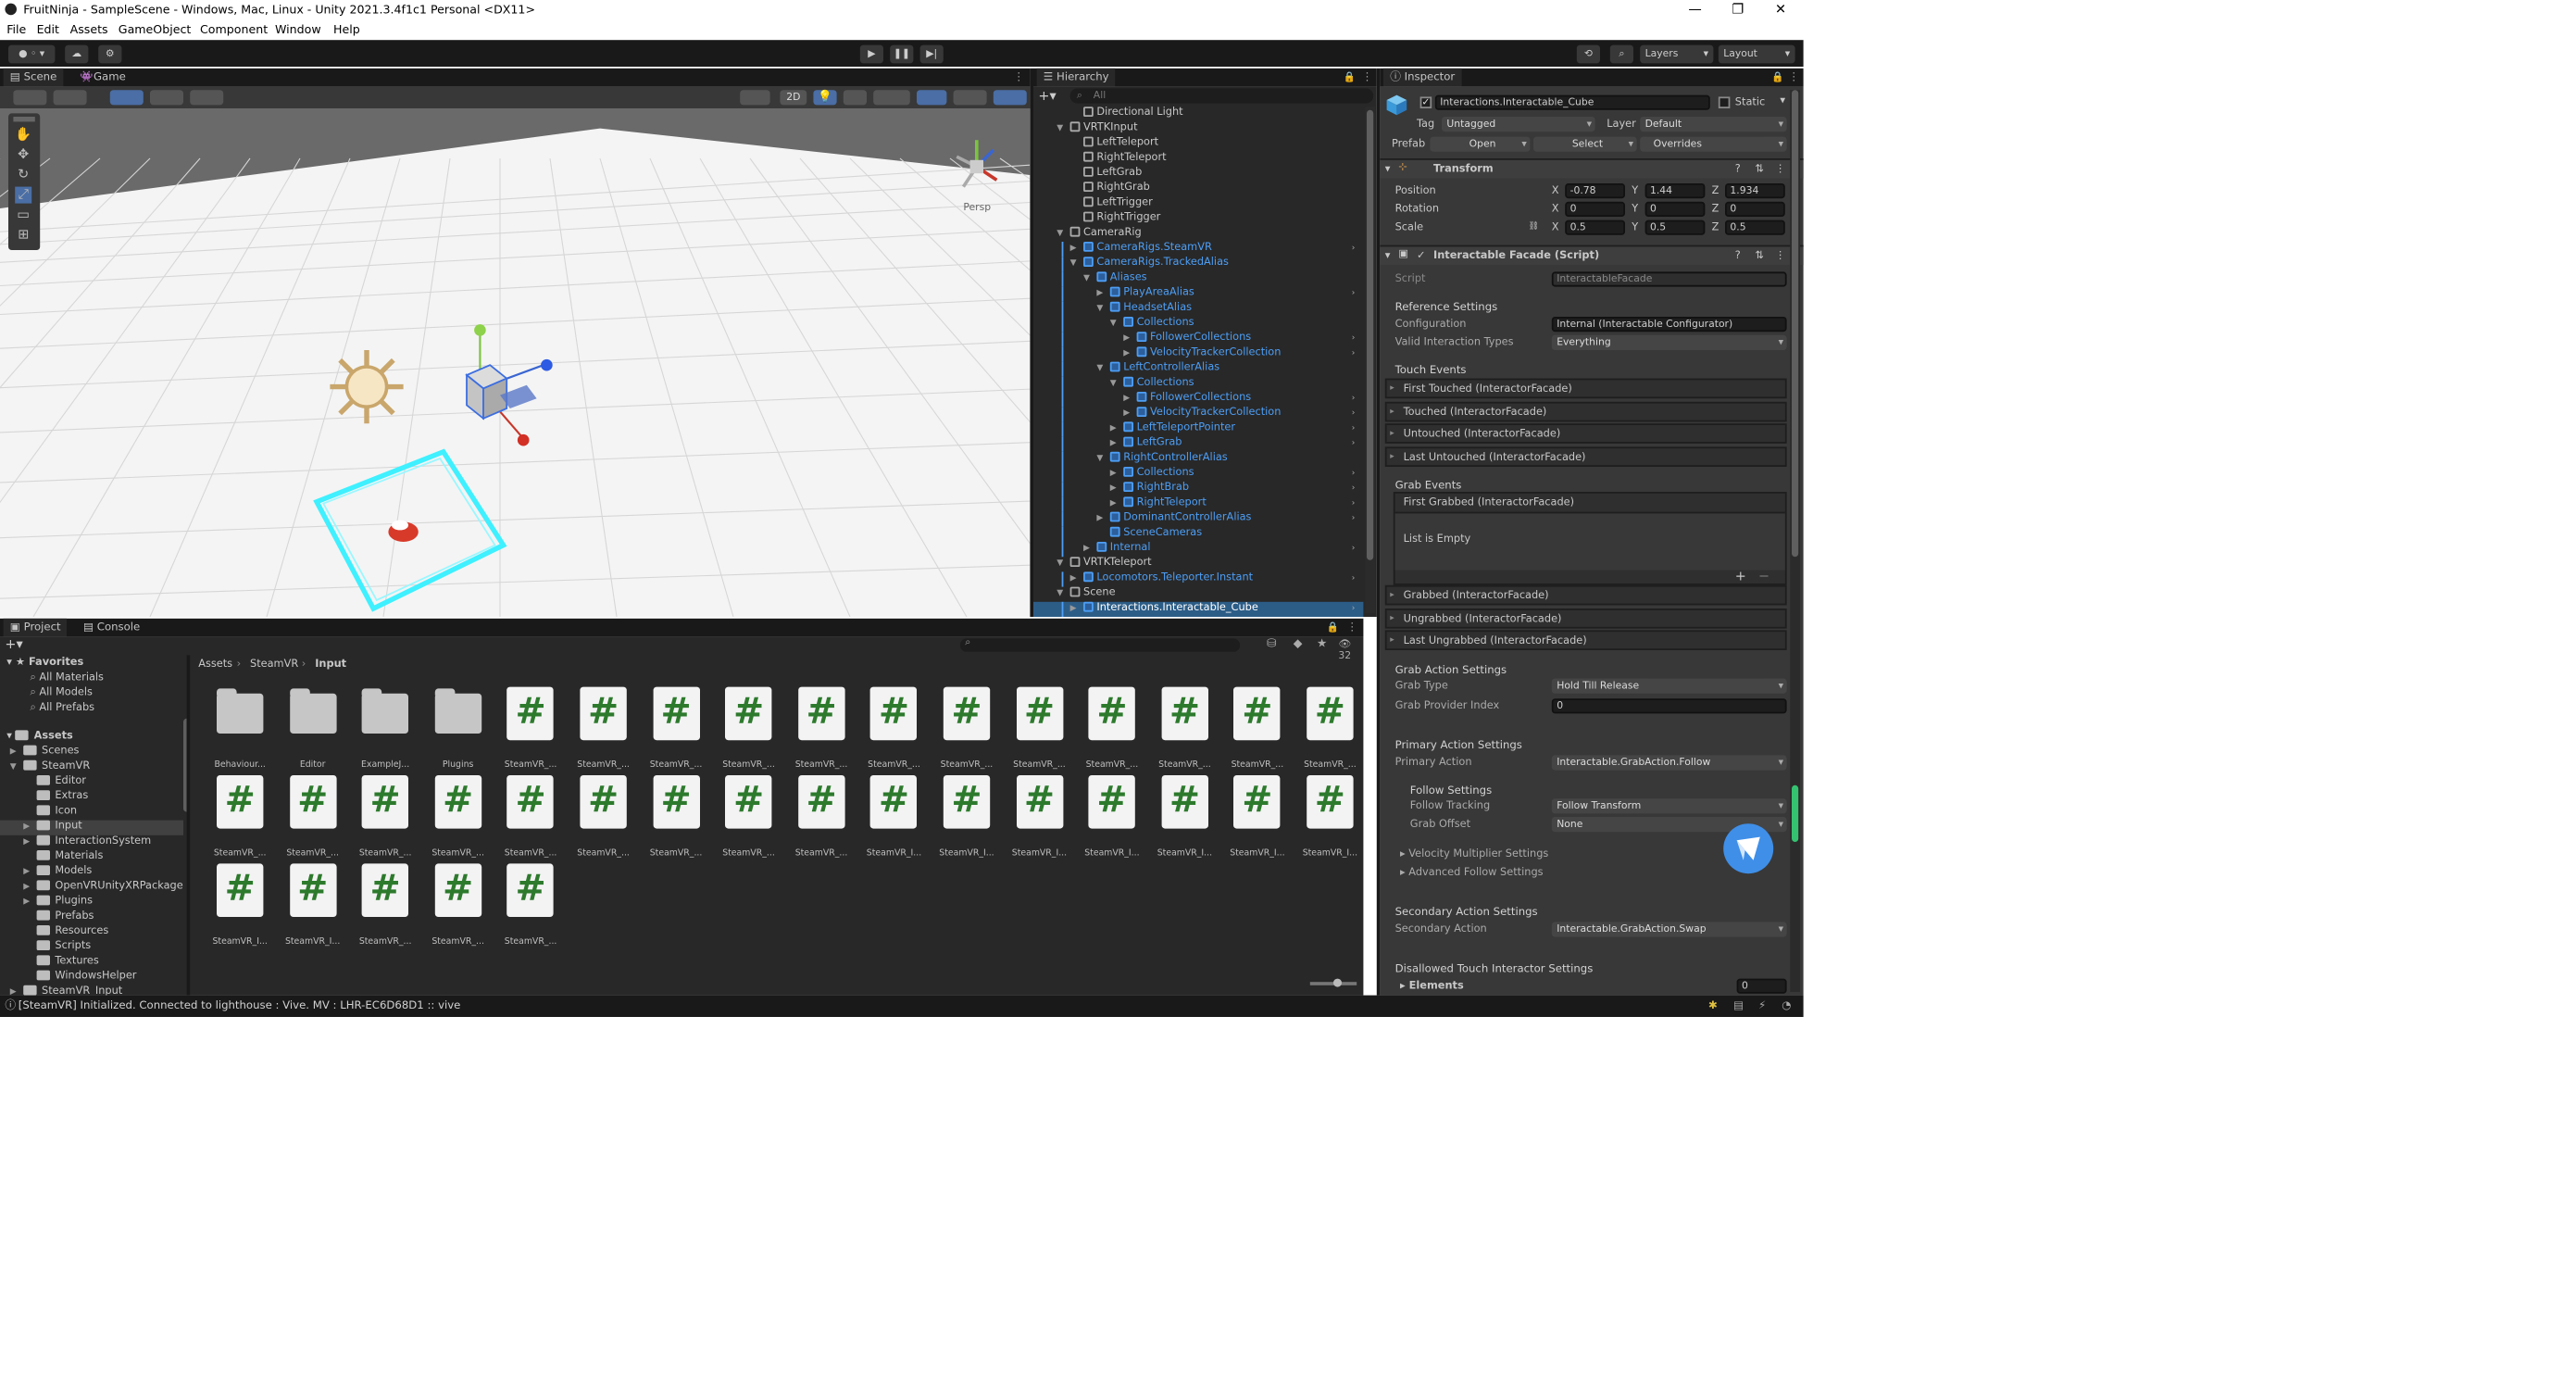 Image resolution: width=2576 pixels, height=1393 pixels. Describe the element at coordinates (755, 98) in the screenshot. I see `render-mode-button` at that location.